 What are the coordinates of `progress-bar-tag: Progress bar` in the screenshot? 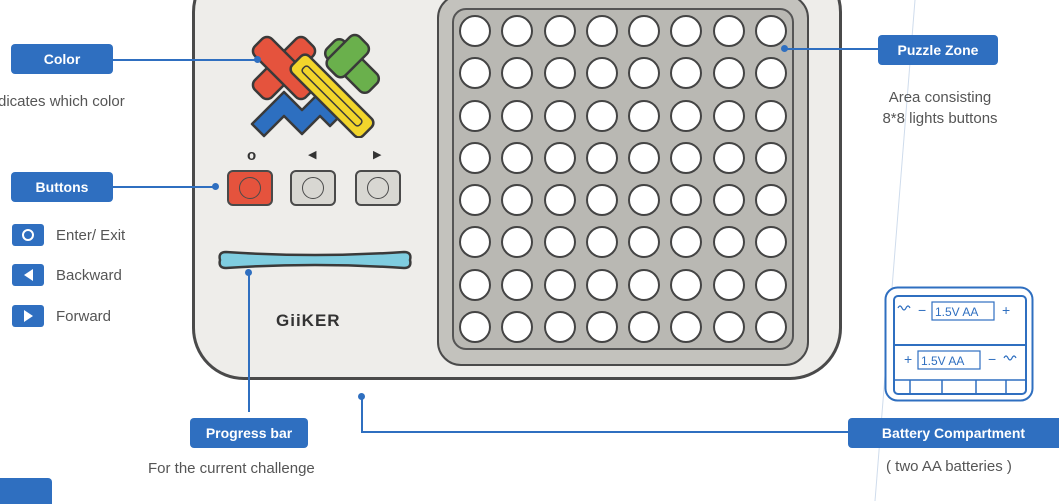 It's located at (249, 433).